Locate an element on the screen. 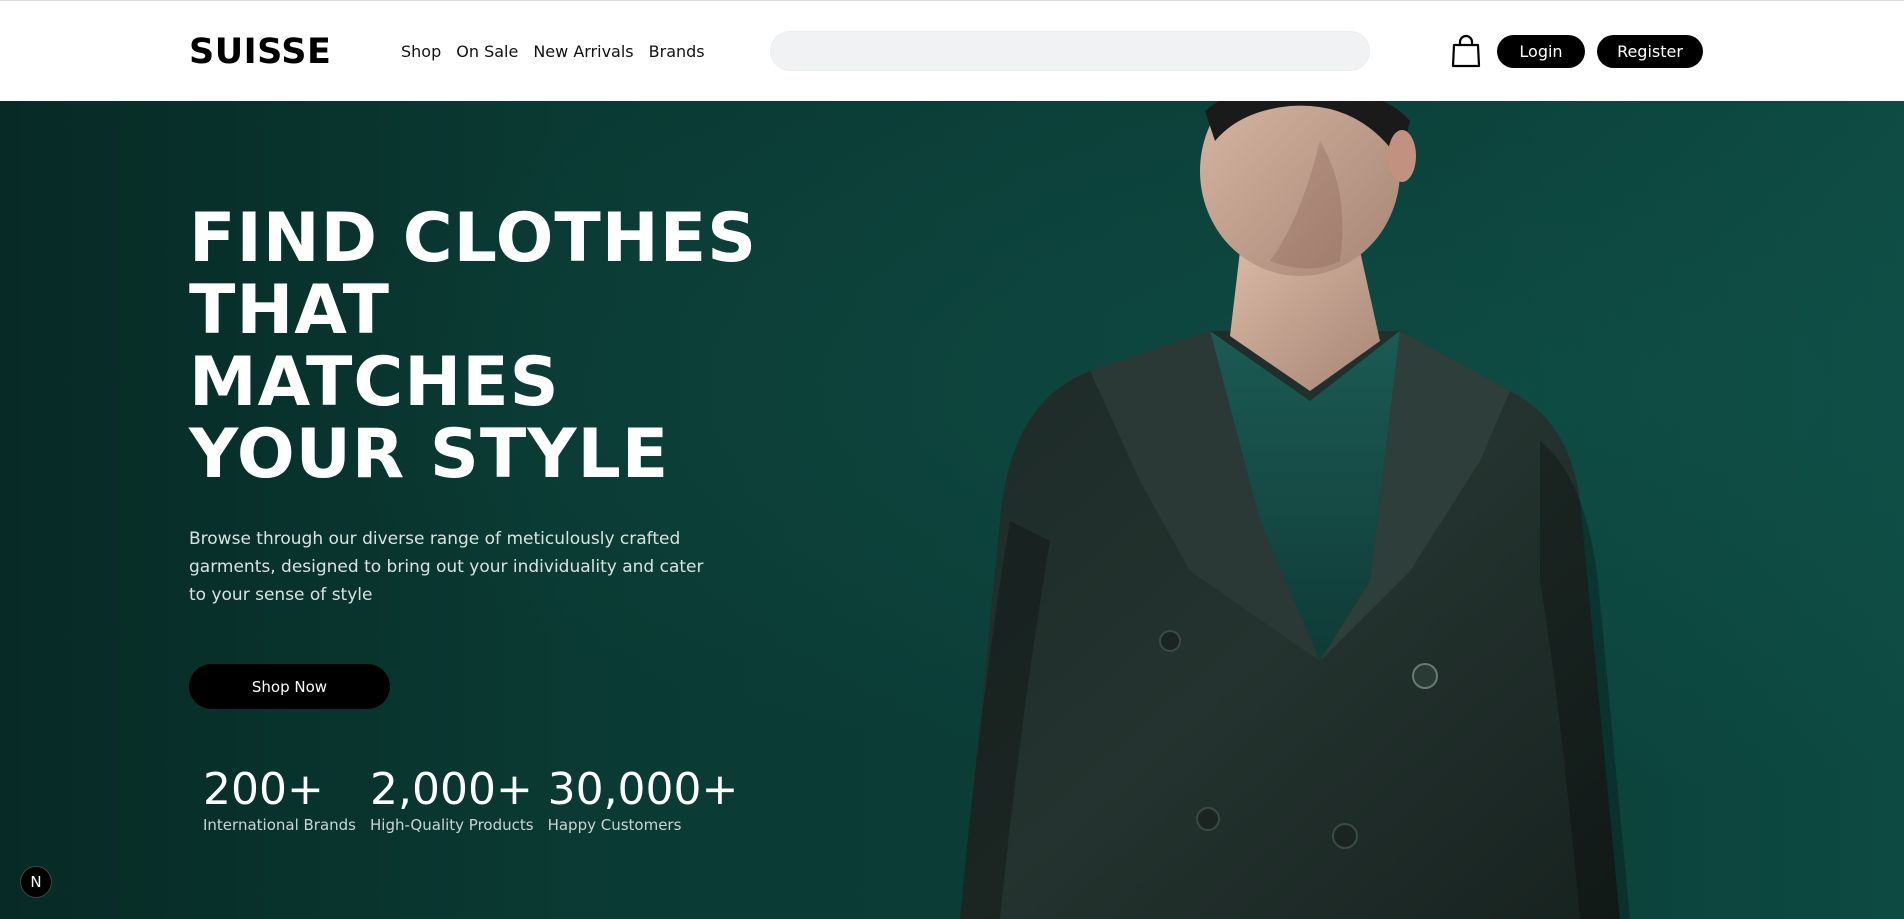 Image resolution: width=1904 pixels, height=919 pixels. nav-link-on-sale: On Sale is located at coordinates (487, 52).